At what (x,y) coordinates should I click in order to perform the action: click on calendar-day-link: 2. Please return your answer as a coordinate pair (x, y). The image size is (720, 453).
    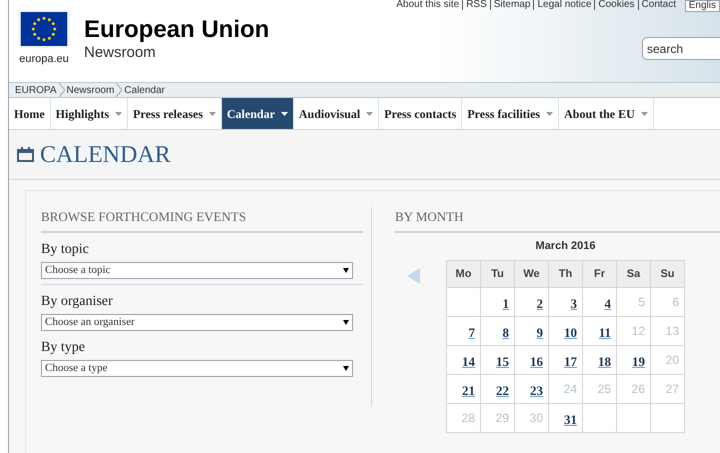
    Looking at the image, I should click on (539, 304).